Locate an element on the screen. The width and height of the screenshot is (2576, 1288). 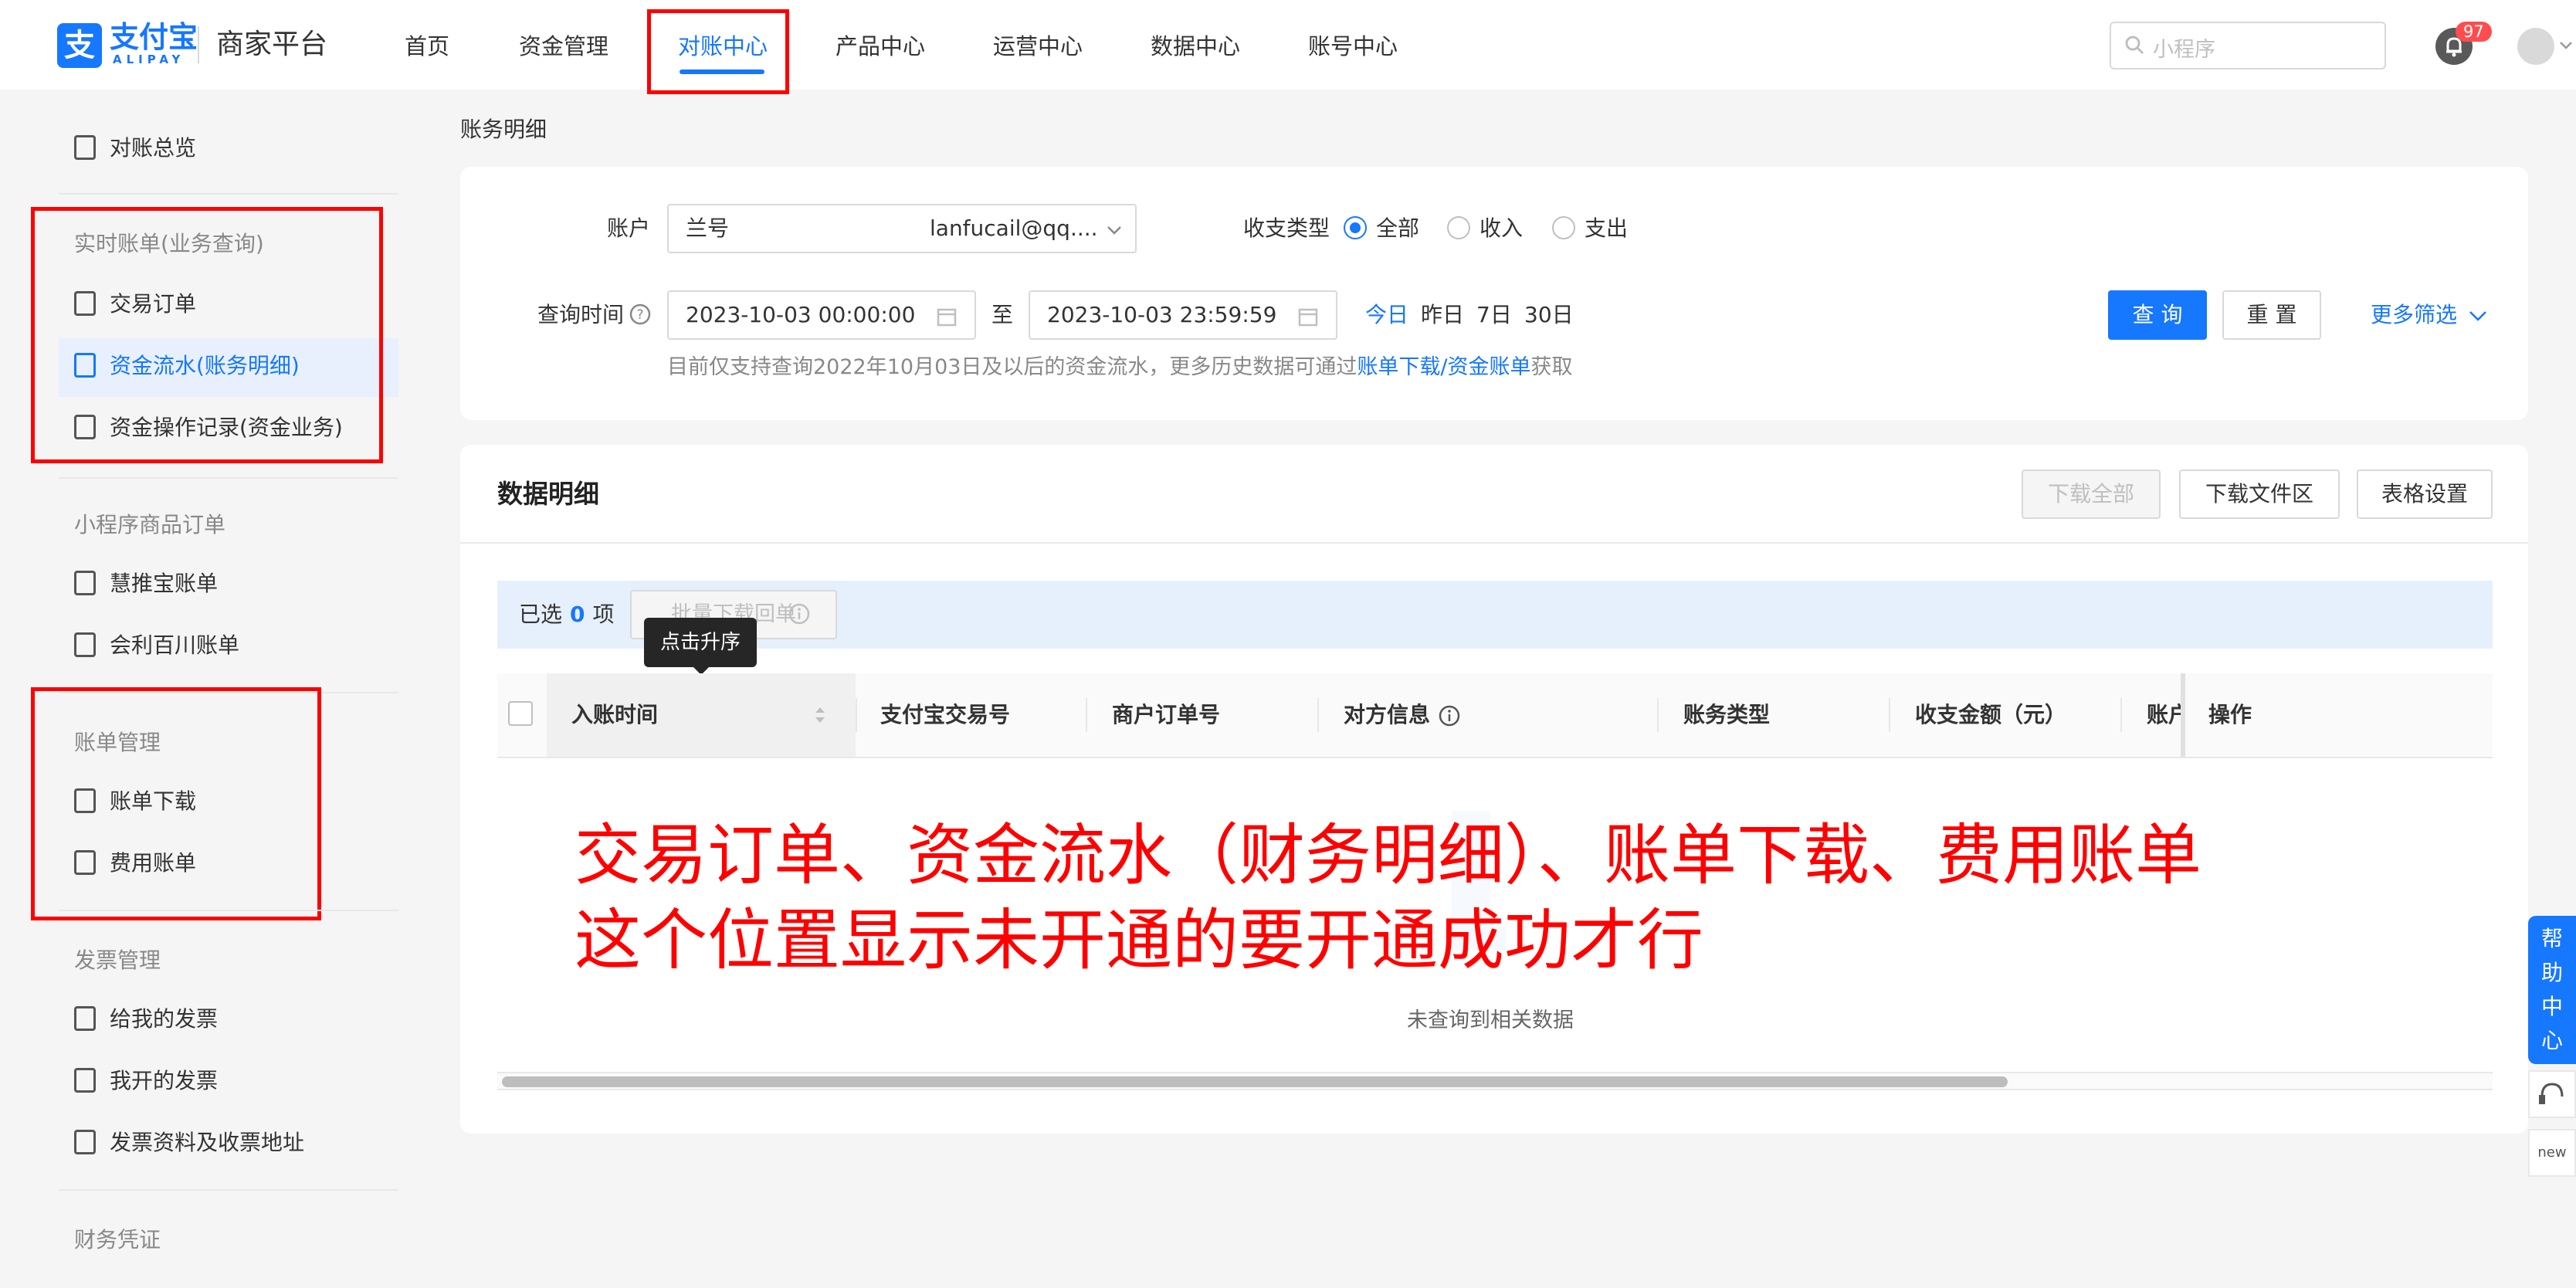
table-header-divider is located at coordinates (1495, 757).